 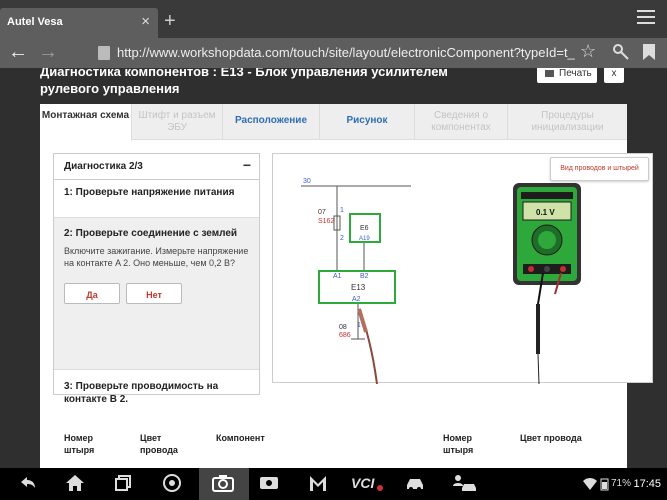 What do you see at coordinates (172, 483) in the screenshot?
I see `chrome-icon` at bounding box center [172, 483].